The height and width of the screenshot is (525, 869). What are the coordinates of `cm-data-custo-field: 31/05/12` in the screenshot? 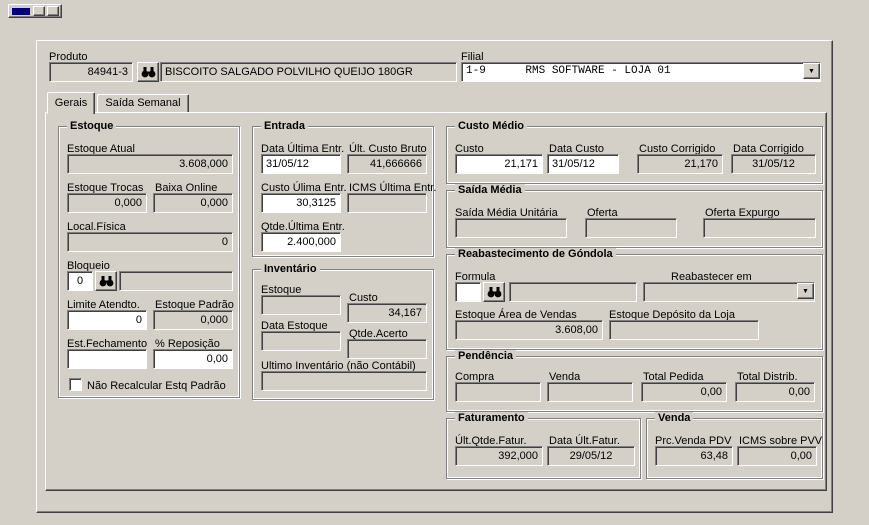 It's located at (583, 164).